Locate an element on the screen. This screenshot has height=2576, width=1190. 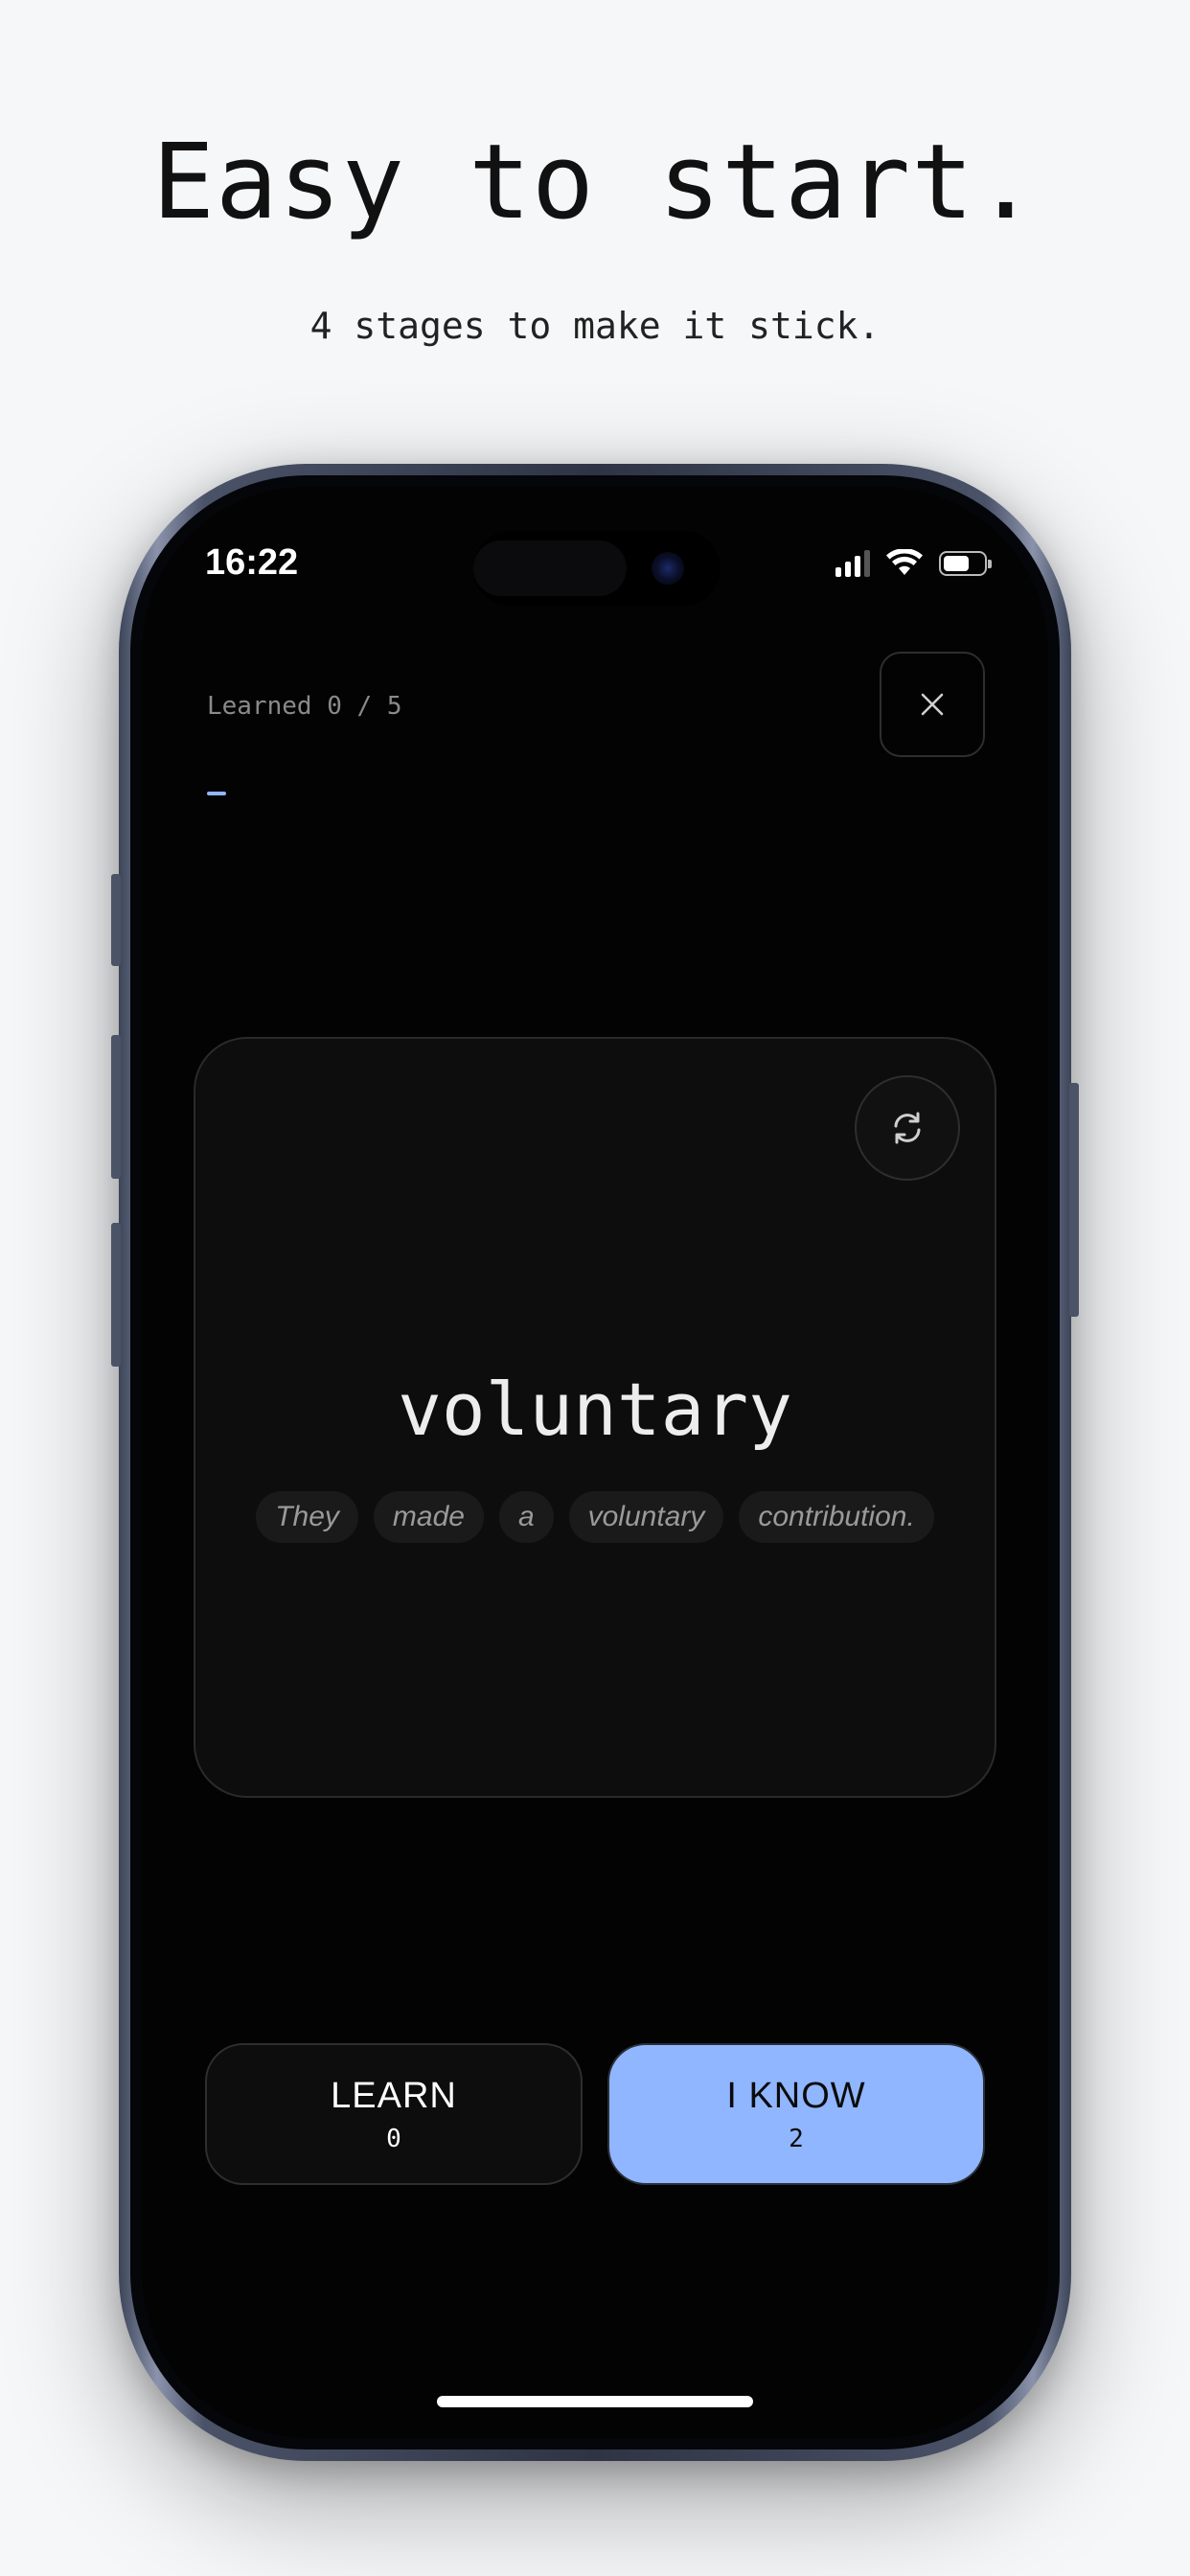
flip-card-button is located at coordinates (907, 1128).